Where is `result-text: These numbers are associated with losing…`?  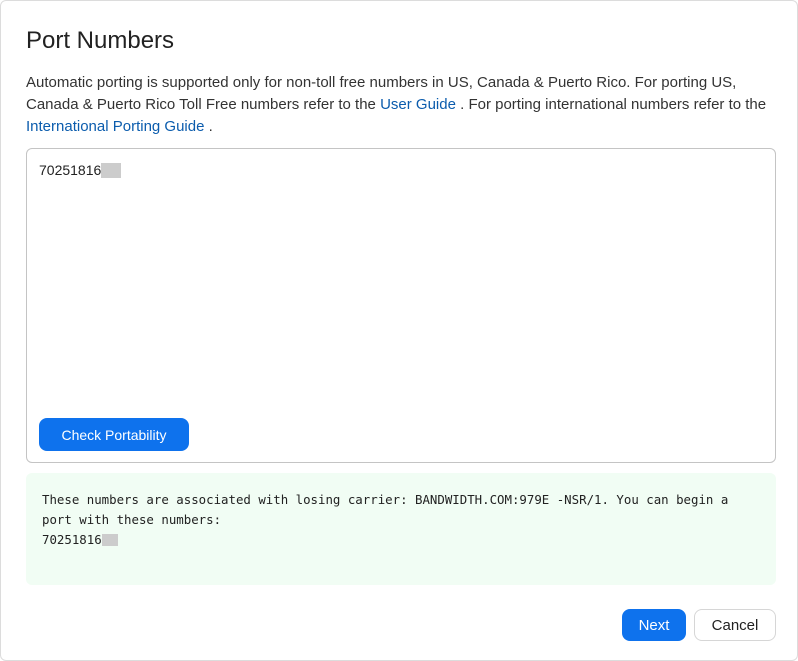 result-text: These numbers are associated with losing… is located at coordinates (399, 520).